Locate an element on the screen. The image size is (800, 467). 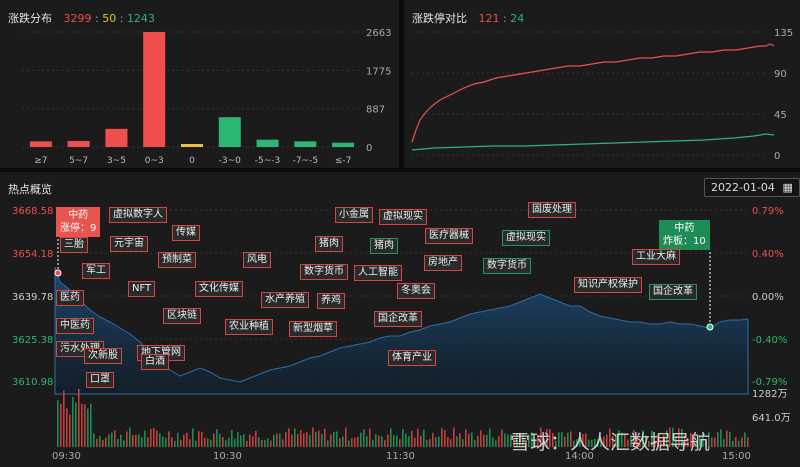
label-zhurou-1: 猪肉 is located at coordinates (329, 244).